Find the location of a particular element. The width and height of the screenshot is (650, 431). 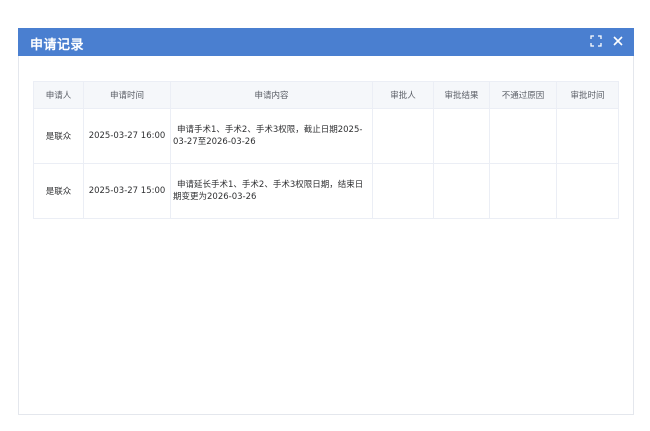

dialog-title: 申请记录 is located at coordinates (57, 45).